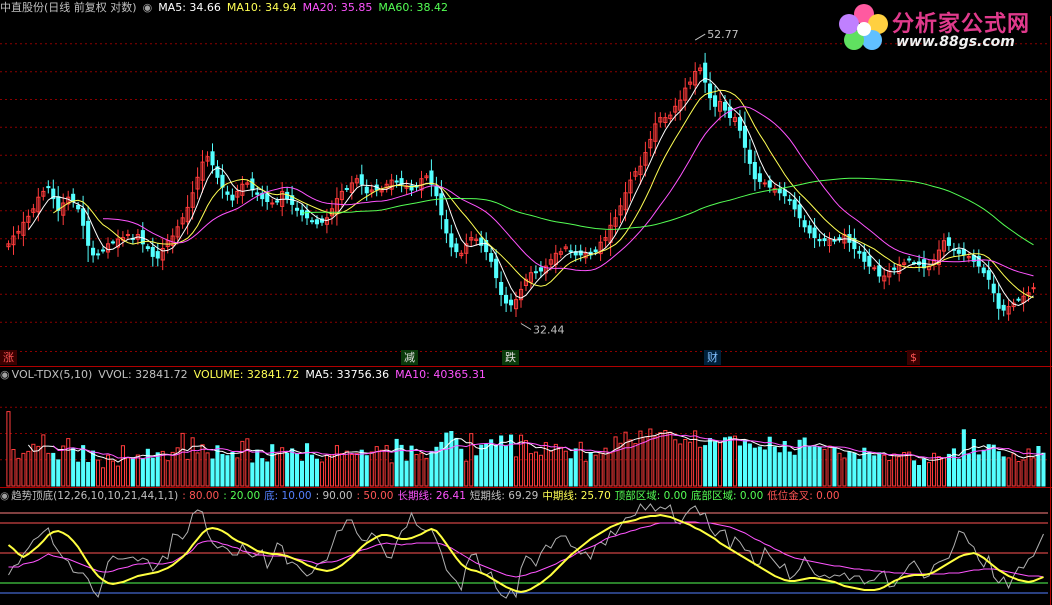  I want to click on indicator-settings-icon: ◉, so click(4, 496).